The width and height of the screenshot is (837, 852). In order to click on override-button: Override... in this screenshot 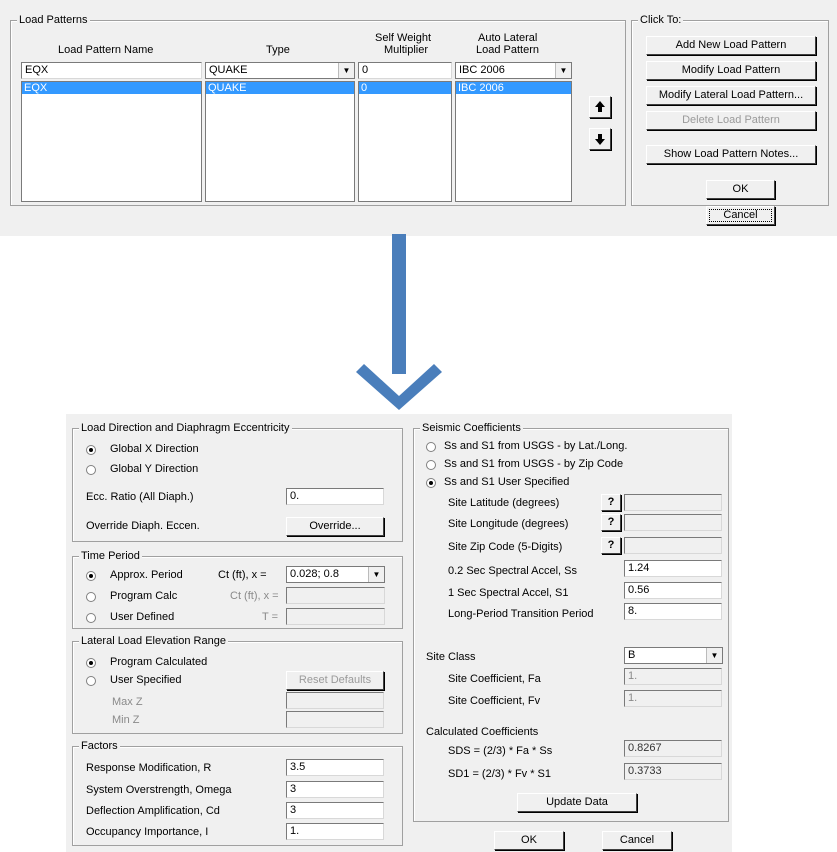, I will do `click(335, 526)`.